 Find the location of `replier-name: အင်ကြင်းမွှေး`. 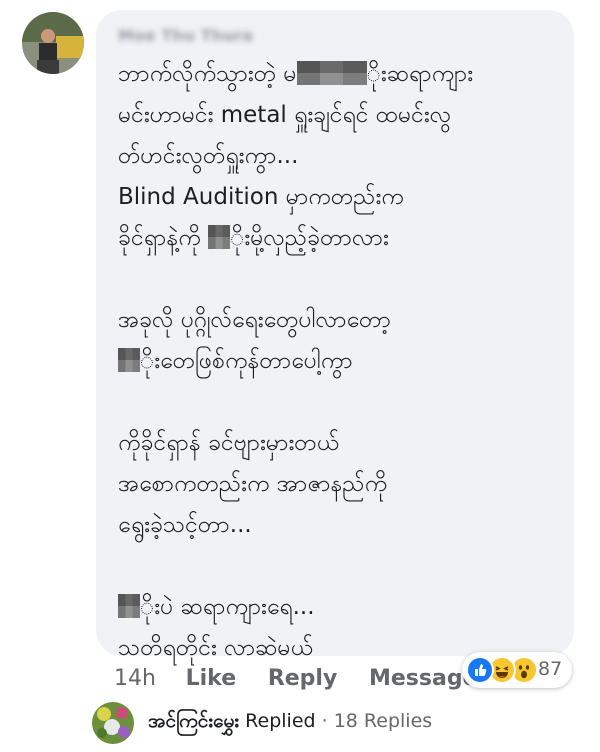

replier-name: အင်ကြင်းမွှေး is located at coordinates (194, 721).